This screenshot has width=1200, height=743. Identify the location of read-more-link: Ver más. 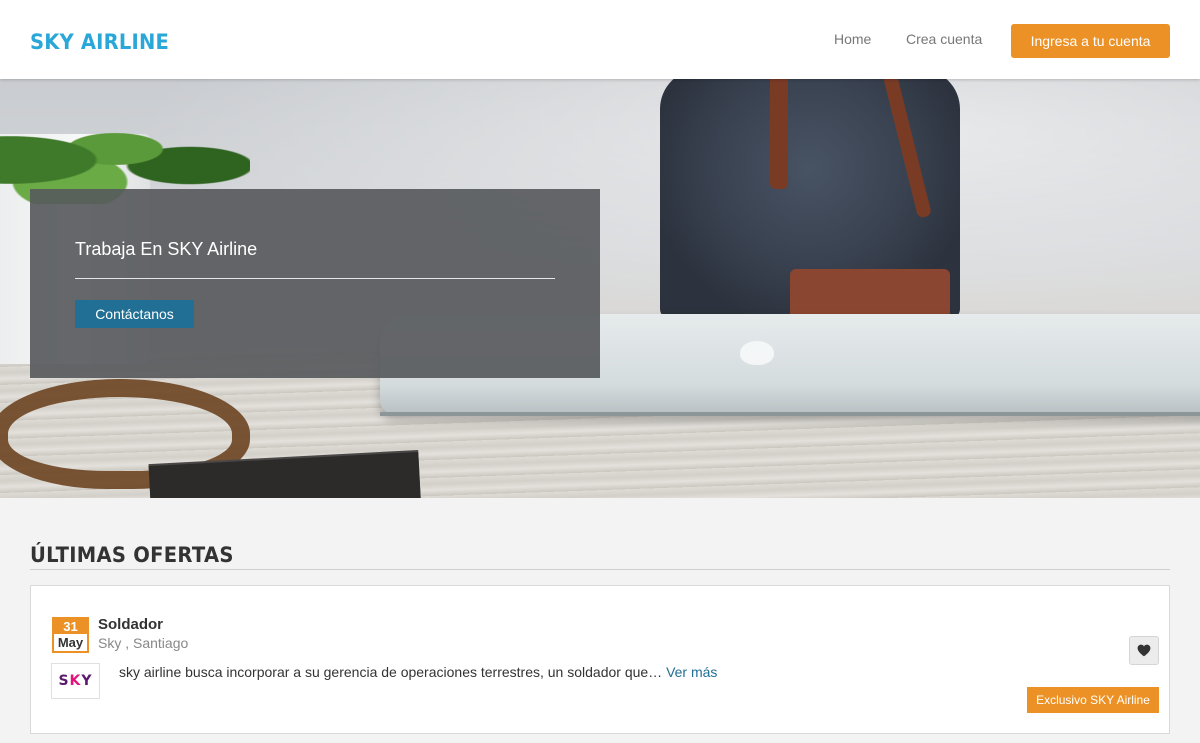
(691, 672).